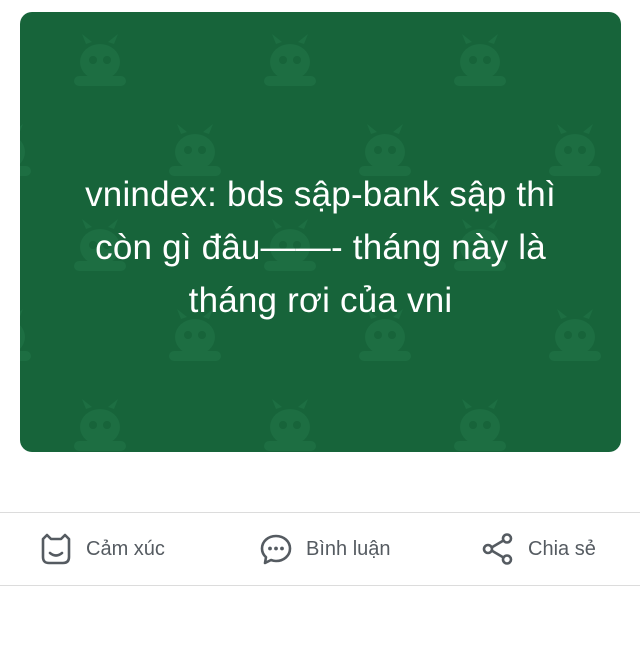 The image size is (640, 651). What do you see at coordinates (56, 549) in the screenshot?
I see `reaction-face-icon` at bounding box center [56, 549].